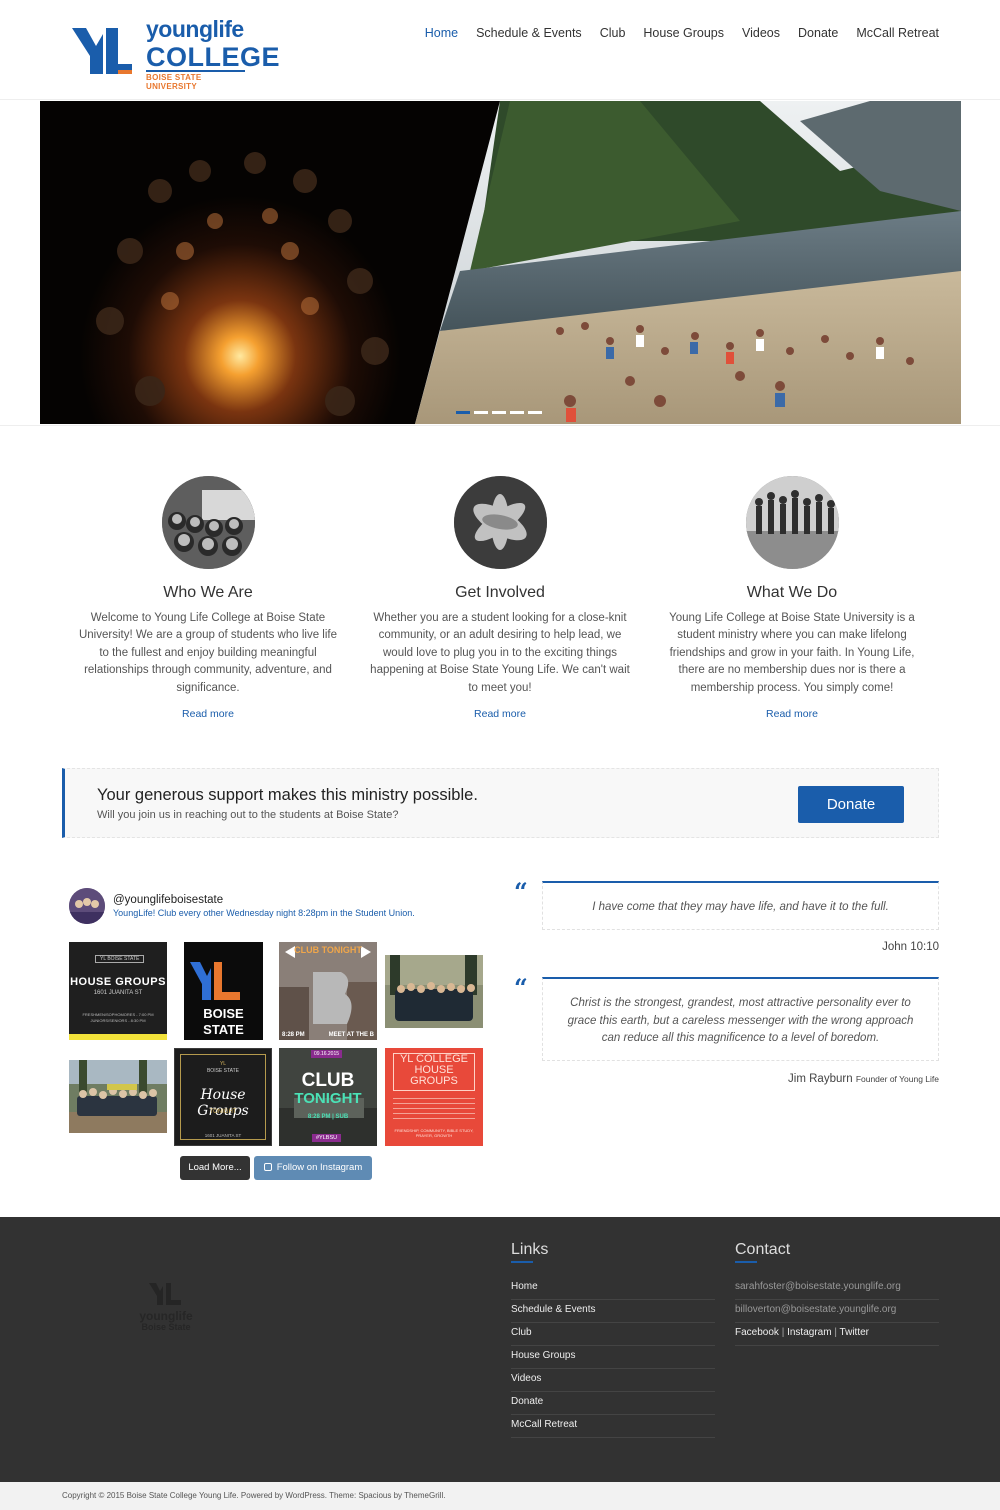 Image resolution: width=1000 pixels, height=1510 pixels. I want to click on instagram-username: @younglifeboisestate, so click(168, 900).